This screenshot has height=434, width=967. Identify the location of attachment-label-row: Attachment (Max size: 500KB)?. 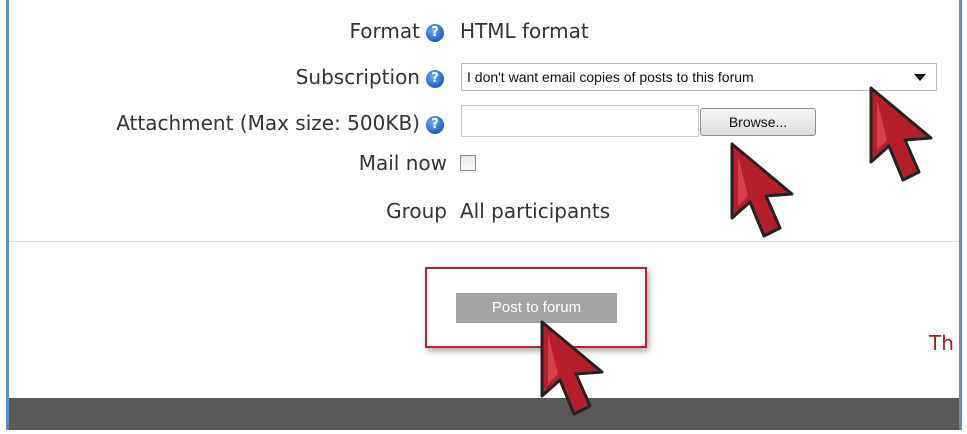
(280, 123).